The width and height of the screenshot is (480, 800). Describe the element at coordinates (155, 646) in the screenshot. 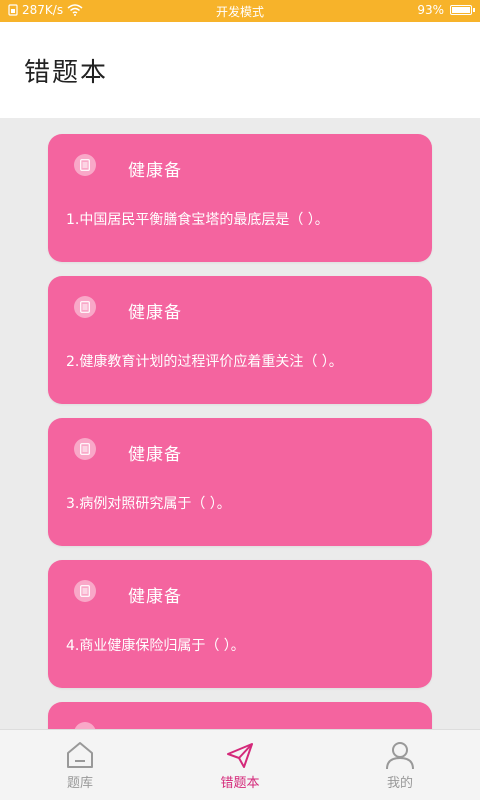

I see `question-text: 4.商业健康保险归属于（ ）。` at that location.